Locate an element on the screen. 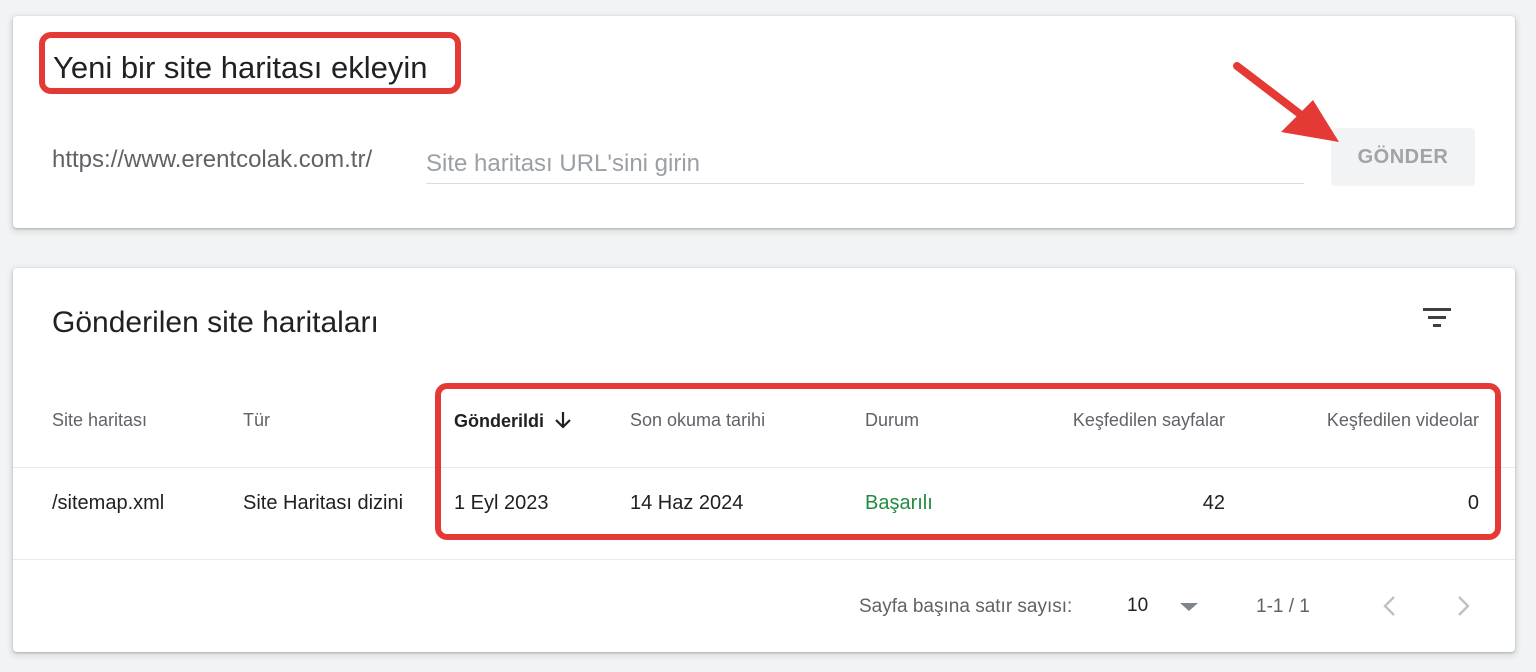 The width and height of the screenshot is (1536, 672). rows-per-page-value: 10 is located at coordinates (1138, 605).